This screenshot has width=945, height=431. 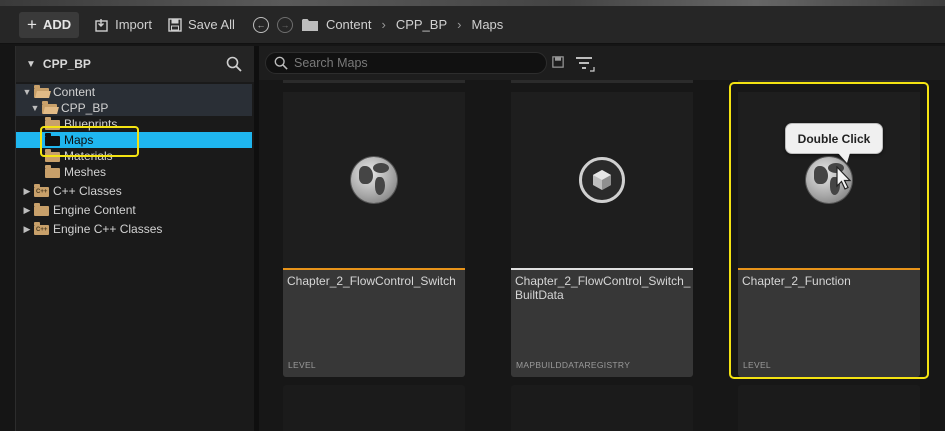 I want to click on add-button-label: ADD, so click(x=57, y=24).